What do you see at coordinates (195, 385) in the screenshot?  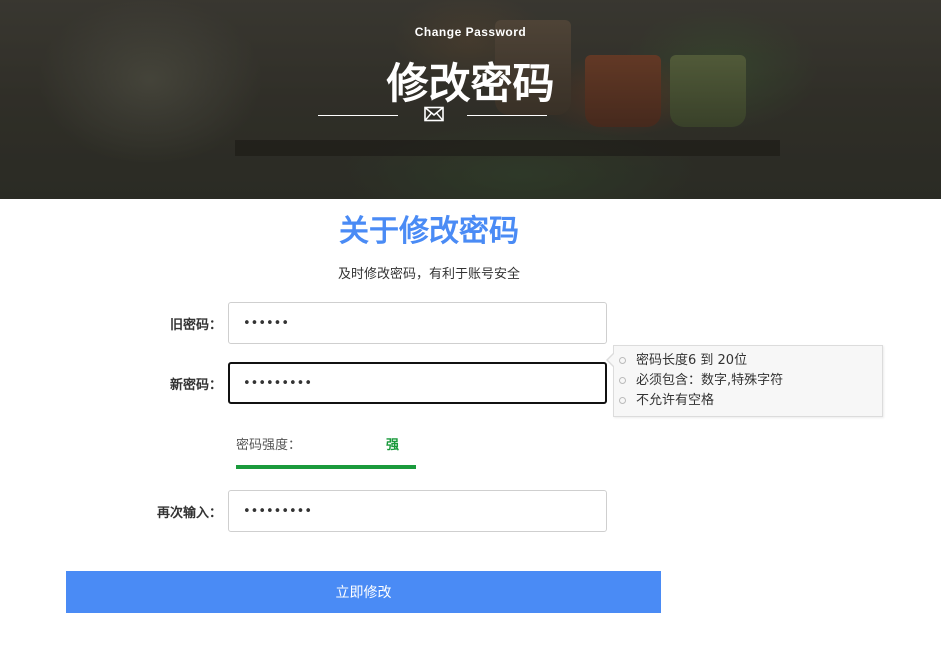 I see `new-password-label: 新密码：` at bounding box center [195, 385].